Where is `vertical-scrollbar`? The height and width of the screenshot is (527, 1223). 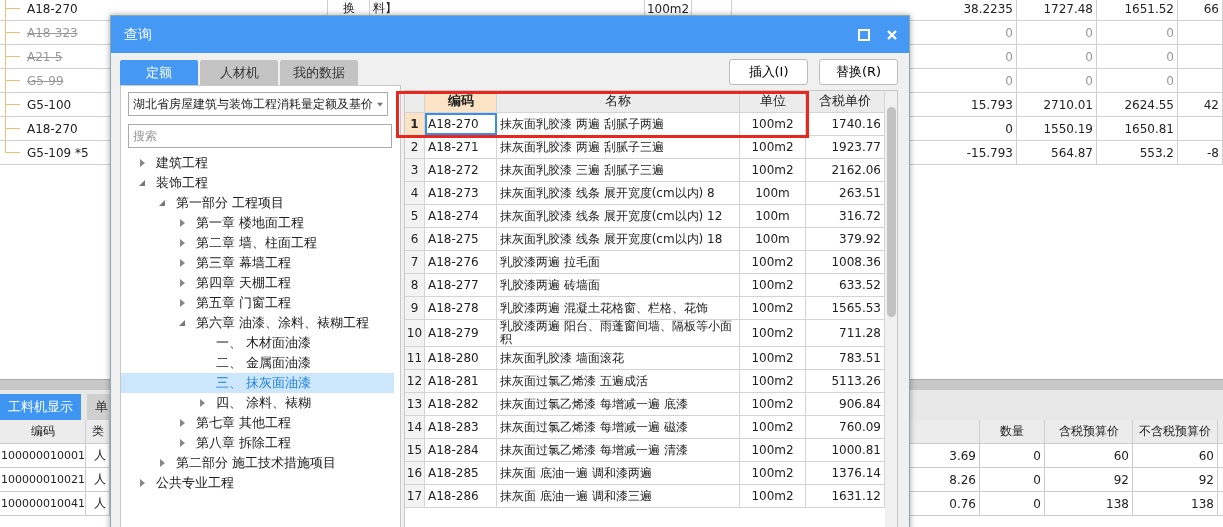
vertical-scrollbar is located at coordinates (891, 309).